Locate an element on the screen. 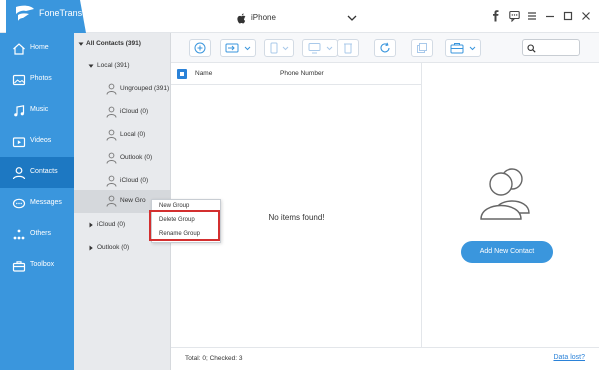 The height and width of the screenshot is (370, 599). sidebar-item-label: Videos is located at coordinates (41, 140).